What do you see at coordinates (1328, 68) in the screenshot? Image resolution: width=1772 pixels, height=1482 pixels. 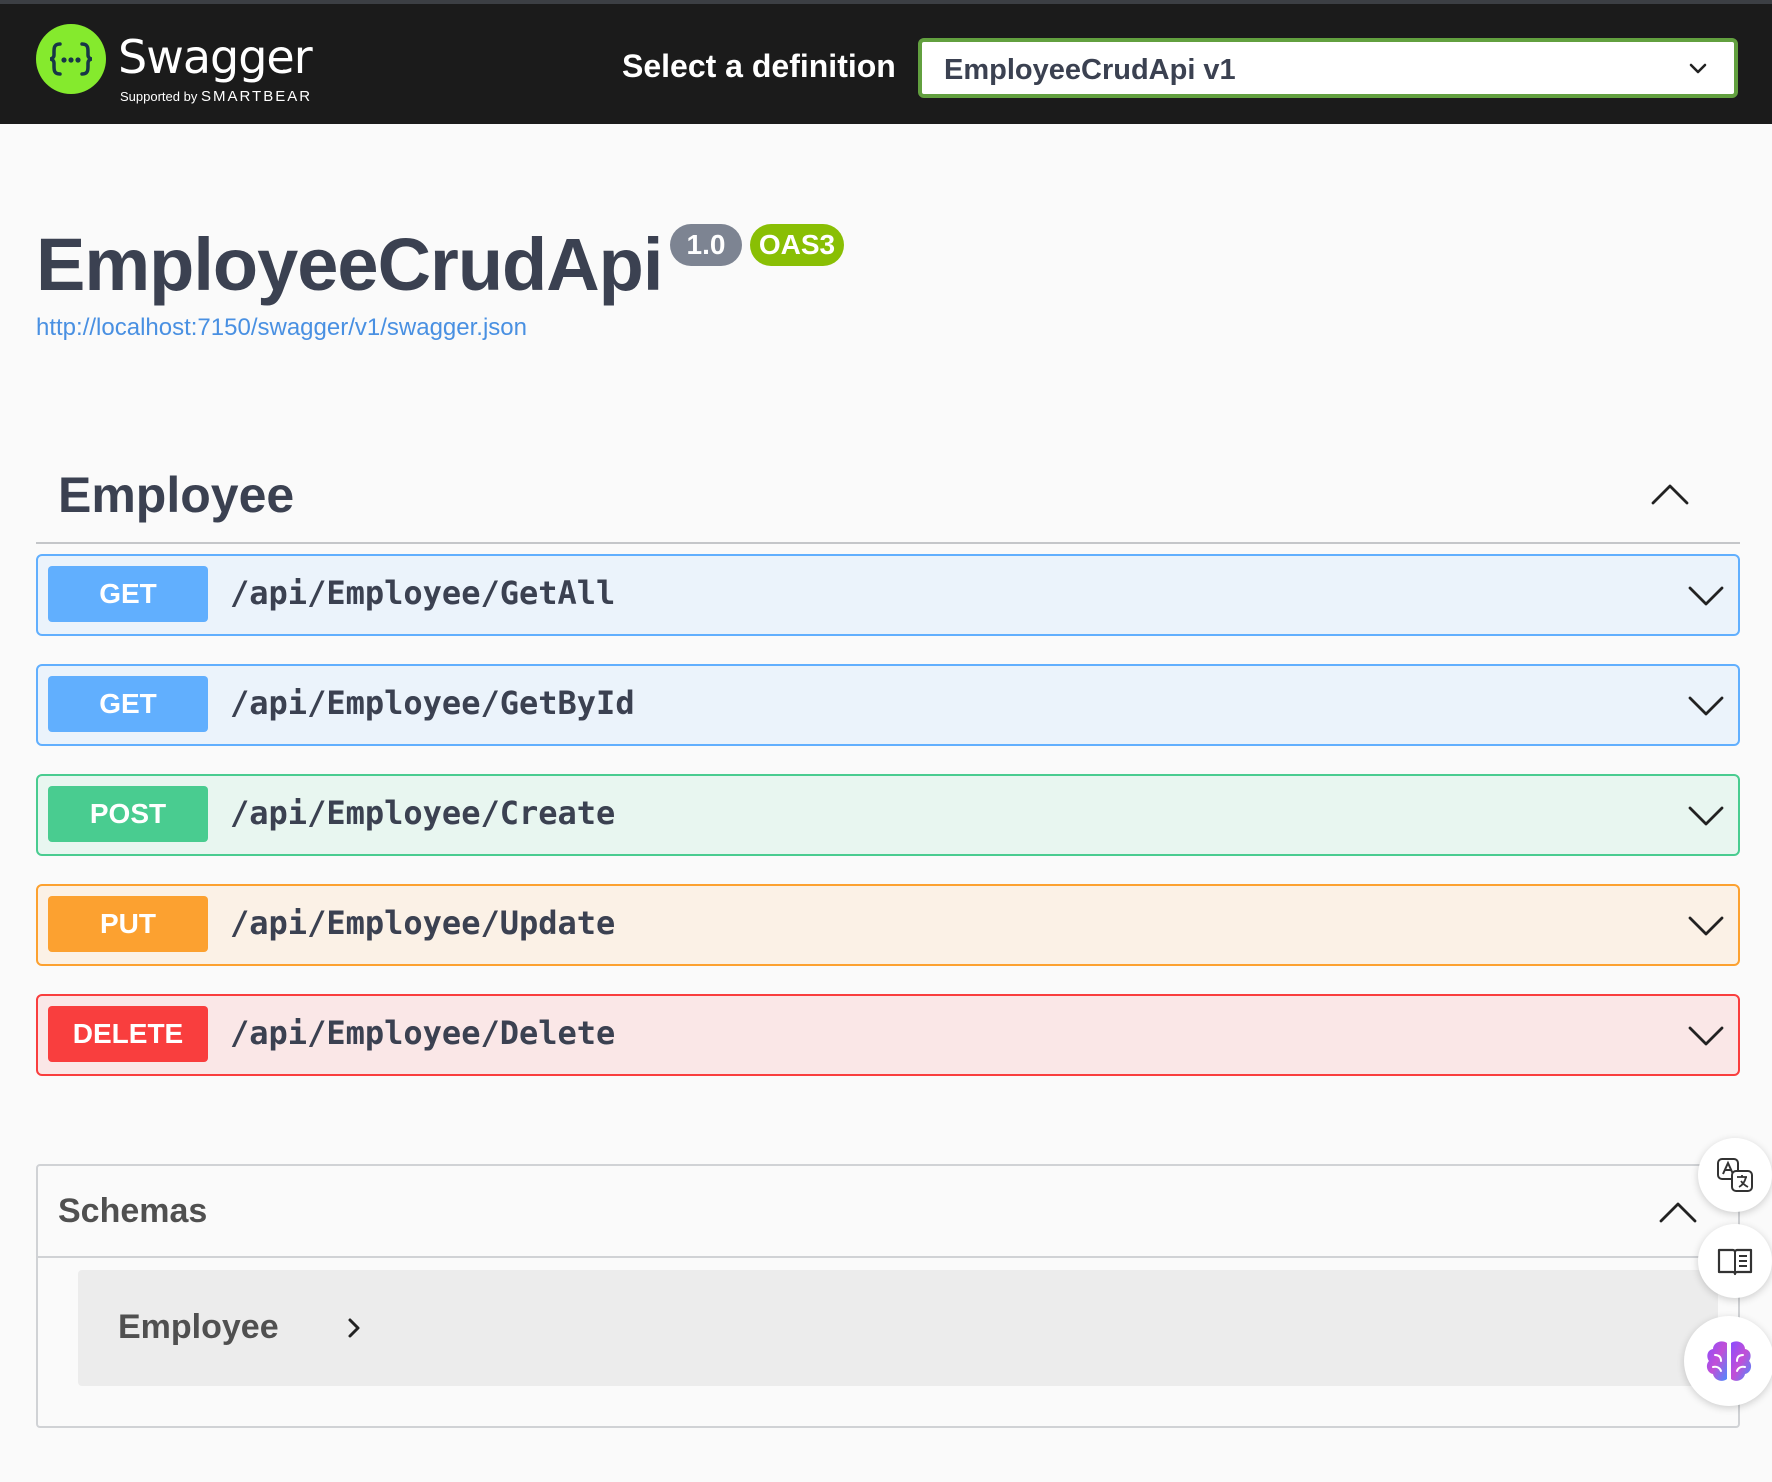 I see `definition-select: EmployeeCrudApi v1` at bounding box center [1328, 68].